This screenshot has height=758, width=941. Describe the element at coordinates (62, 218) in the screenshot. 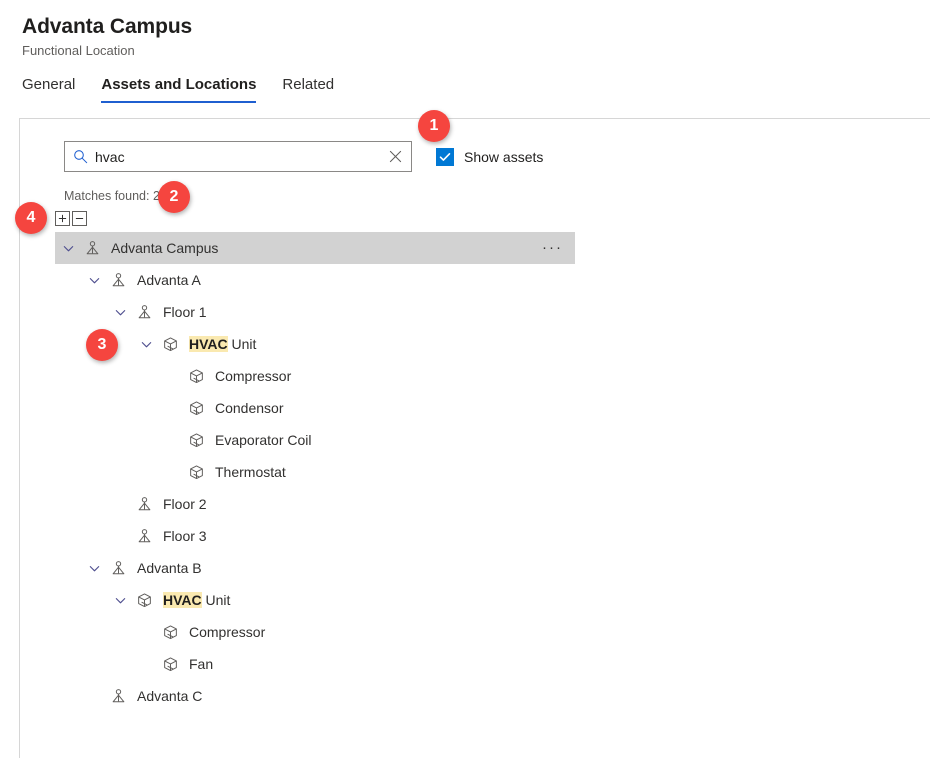

I see `expand-all-button` at that location.